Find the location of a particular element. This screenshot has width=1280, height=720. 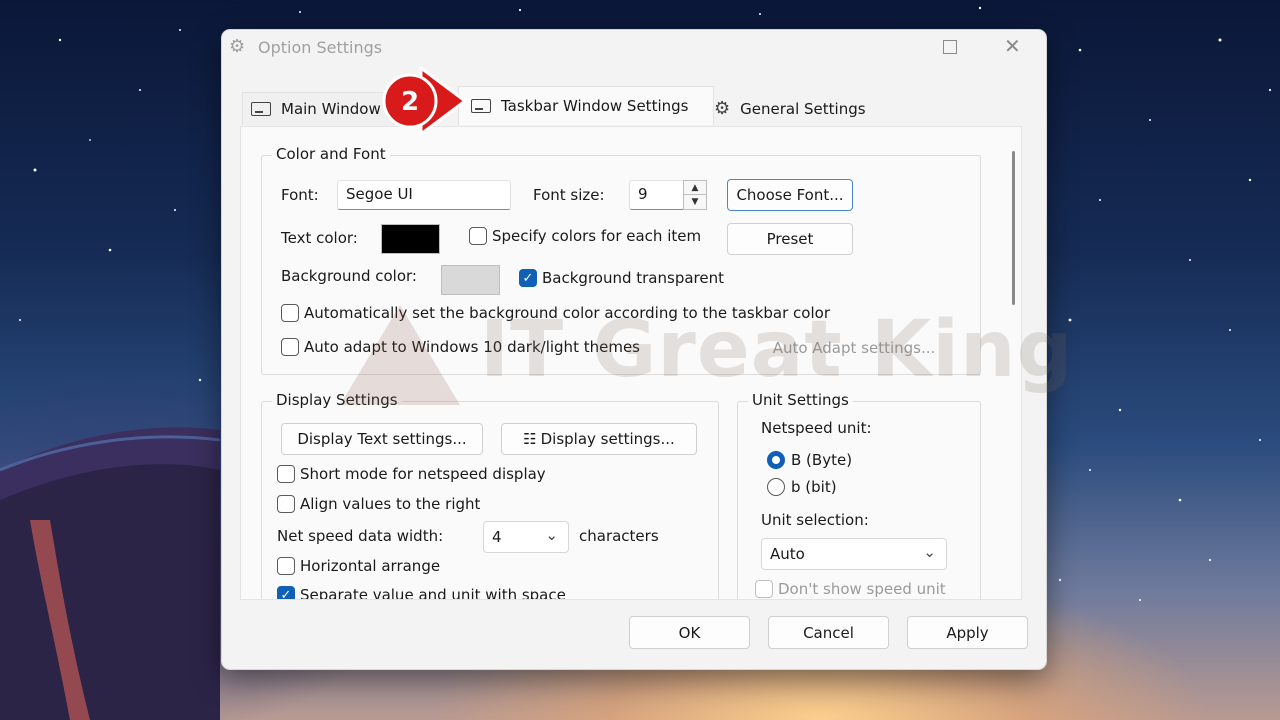

title-bar: ⚙ Option Settings ✕ is located at coordinates (634, 48).